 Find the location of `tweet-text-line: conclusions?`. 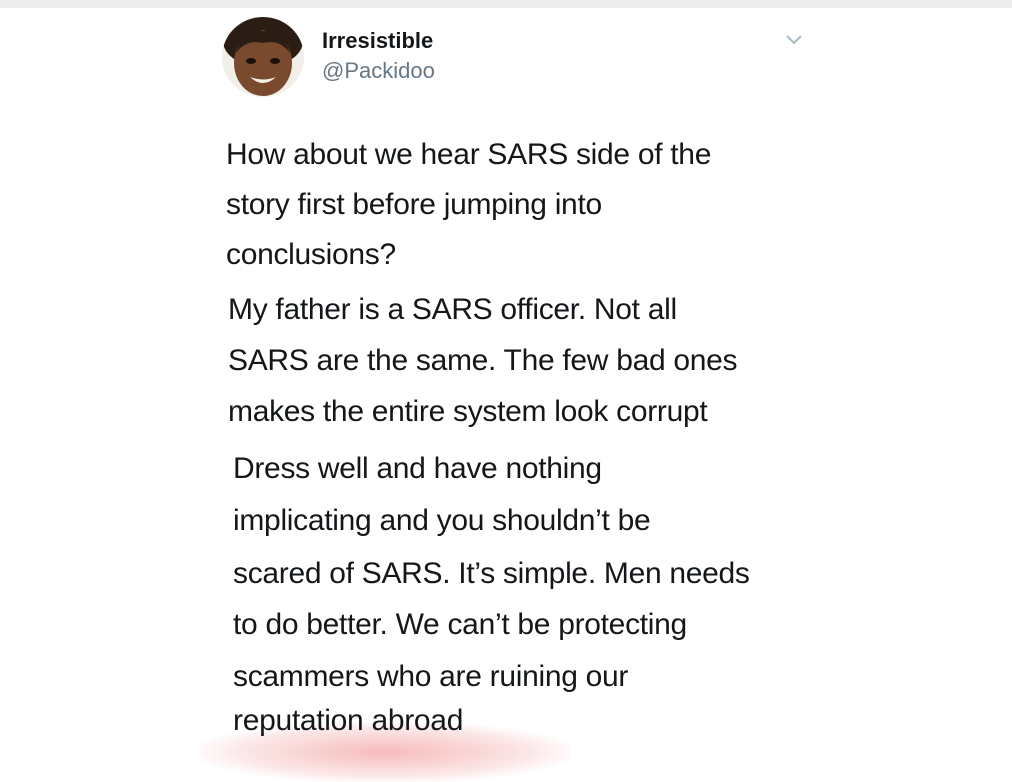

tweet-text-line: conclusions? is located at coordinates (311, 254).